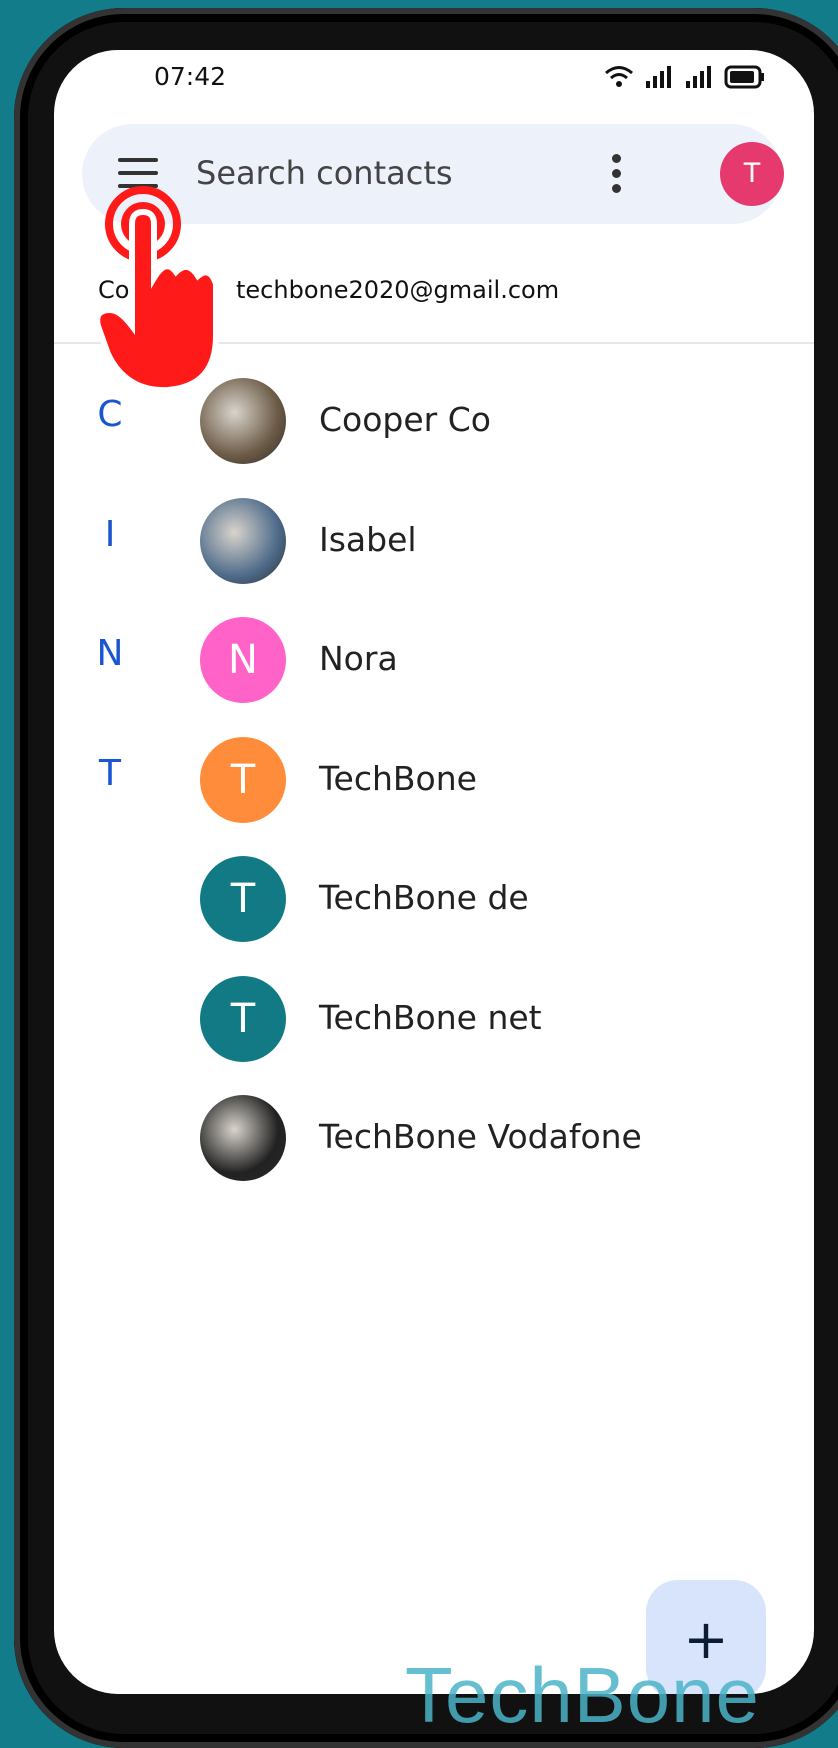  I want to click on battery-icon, so click(744, 77).